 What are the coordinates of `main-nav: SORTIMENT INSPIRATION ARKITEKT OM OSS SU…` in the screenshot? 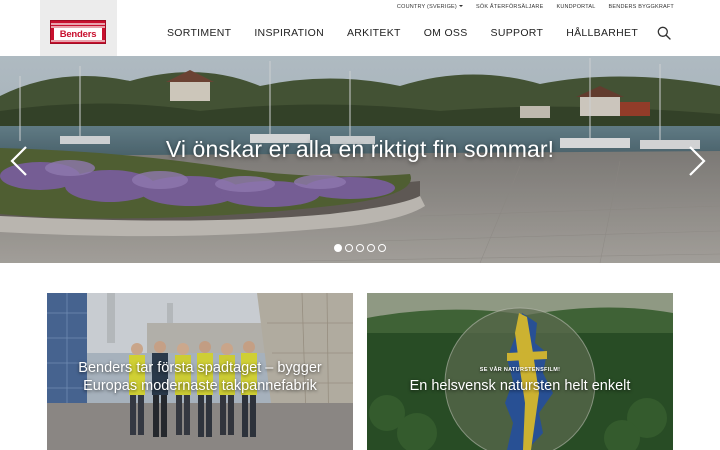 It's located at (414, 33).